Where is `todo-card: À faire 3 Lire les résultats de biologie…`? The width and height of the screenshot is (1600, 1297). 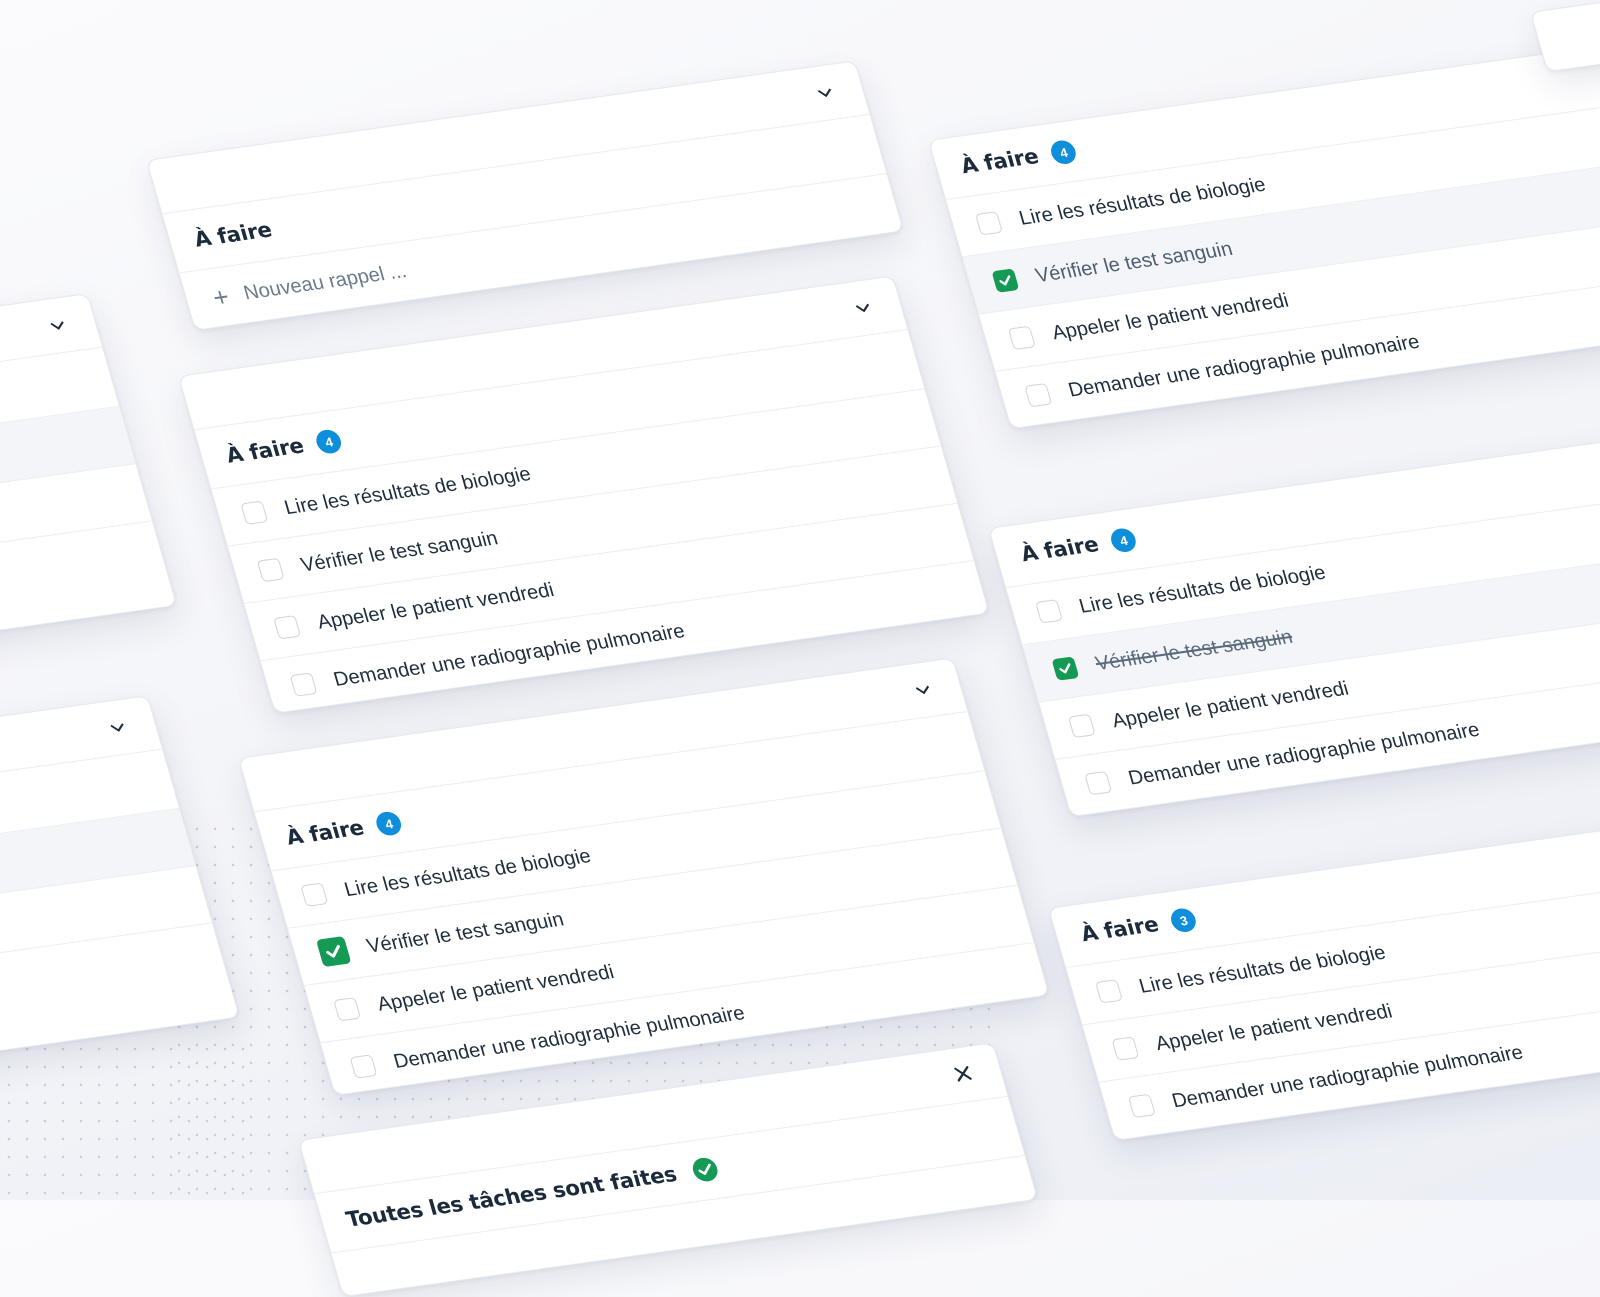 todo-card: À faire 3 Lire les résultats de biologie… is located at coordinates (1324, 974).